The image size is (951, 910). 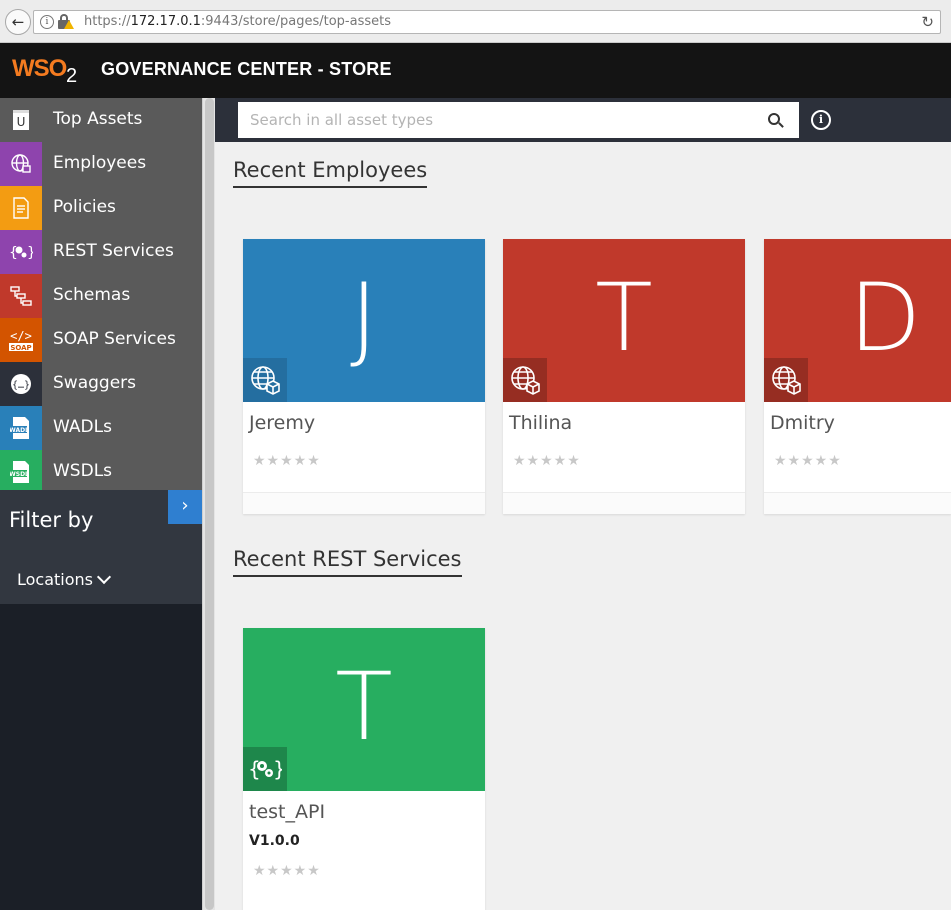 I want to click on document-icon, so click(x=21, y=208).